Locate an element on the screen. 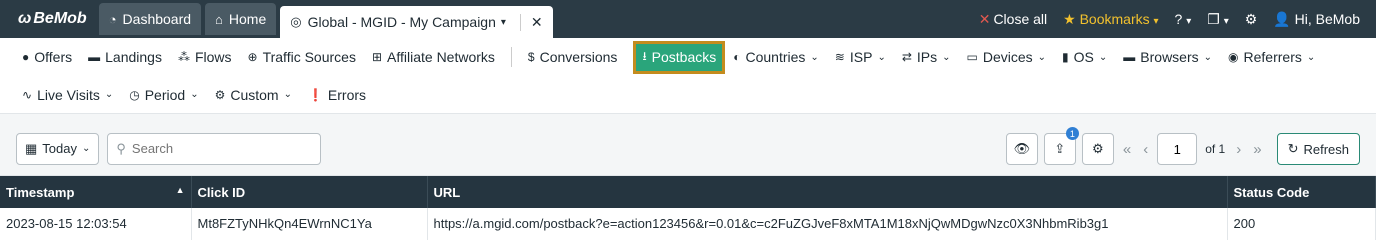 This screenshot has width=1376, height=240. column-header-url: URL is located at coordinates (827, 192).